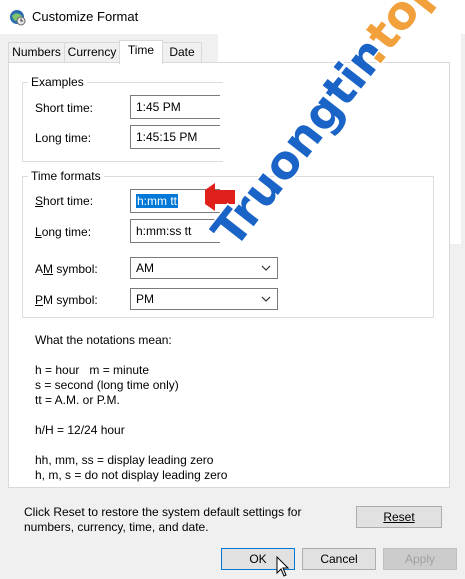 This screenshot has width=465, height=579. I want to click on am-symbol-value: AM, so click(145, 268).